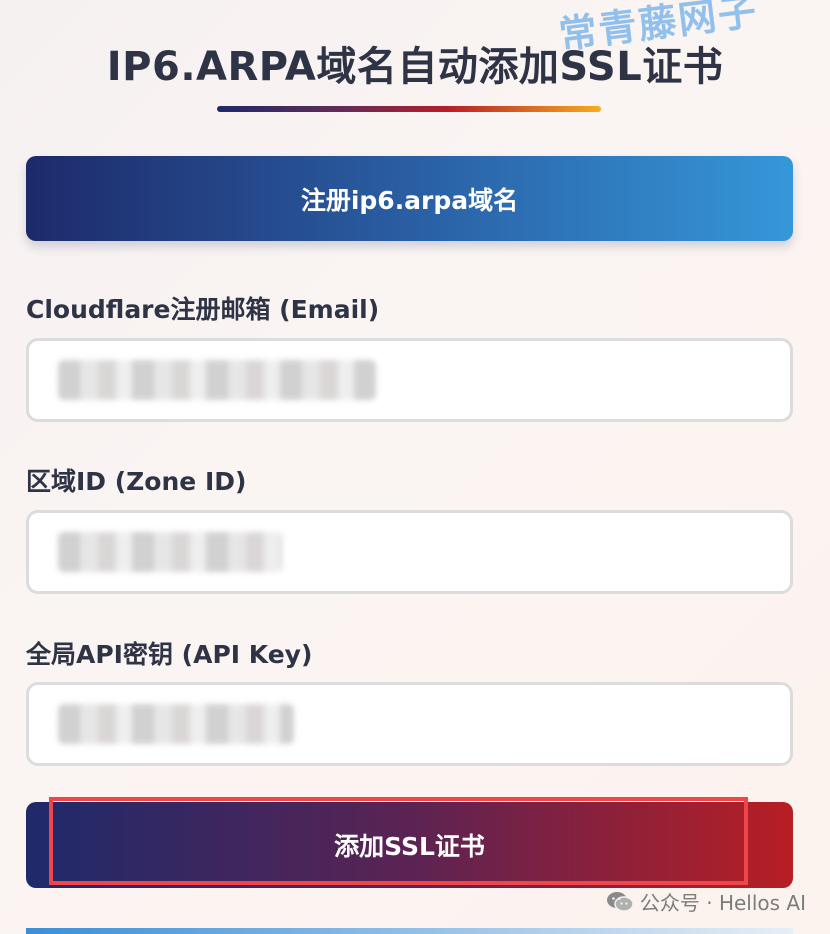  I want to click on zone-id-label: 区域ID (Zone ID), so click(136, 481).